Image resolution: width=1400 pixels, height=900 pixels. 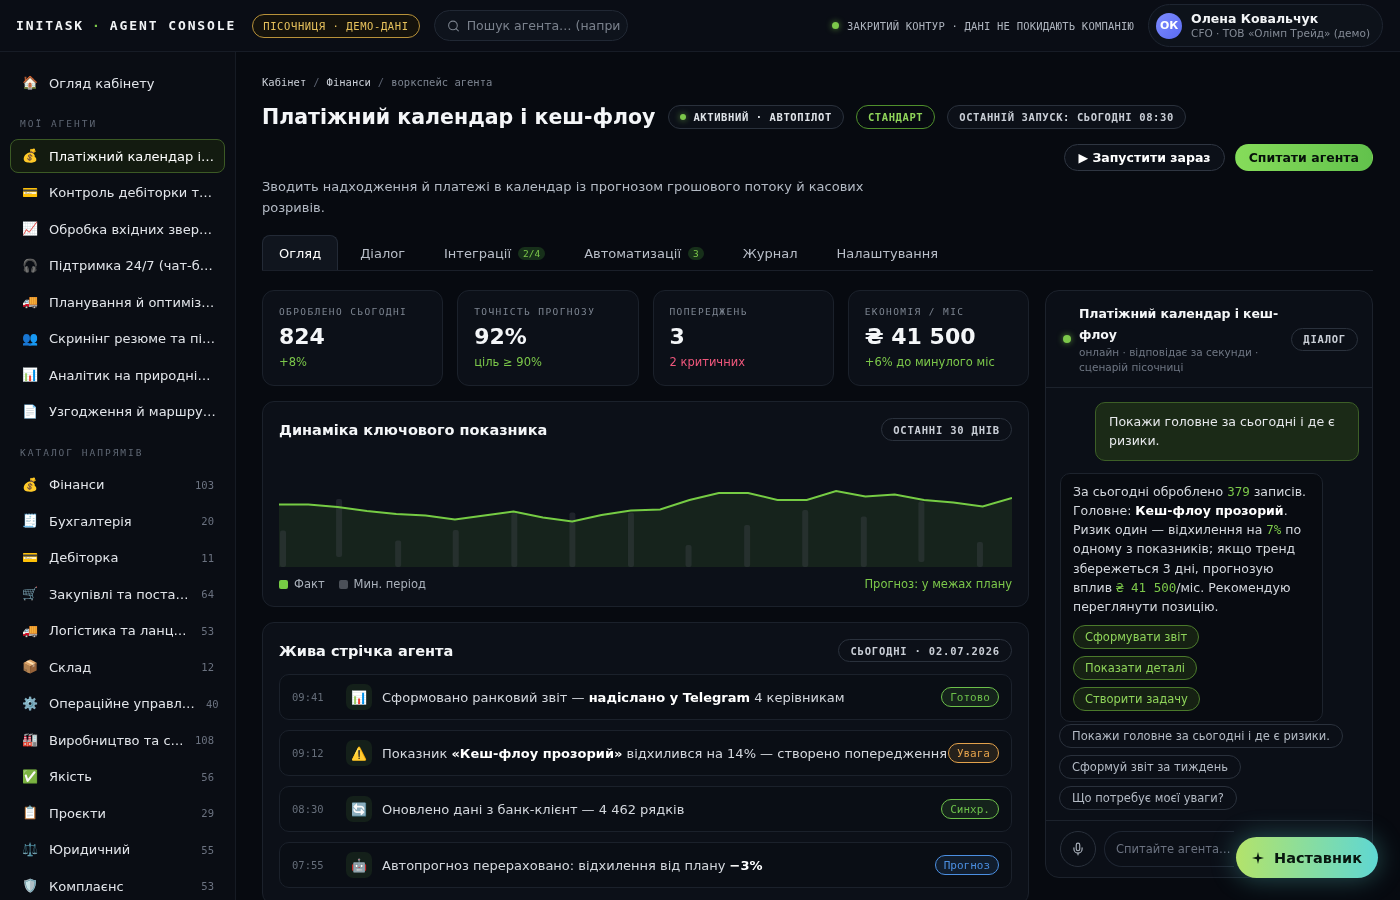 What do you see at coordinates (207, 849) in the screenshot?
I see `item-count: 55` at bounding box center [207, 849].